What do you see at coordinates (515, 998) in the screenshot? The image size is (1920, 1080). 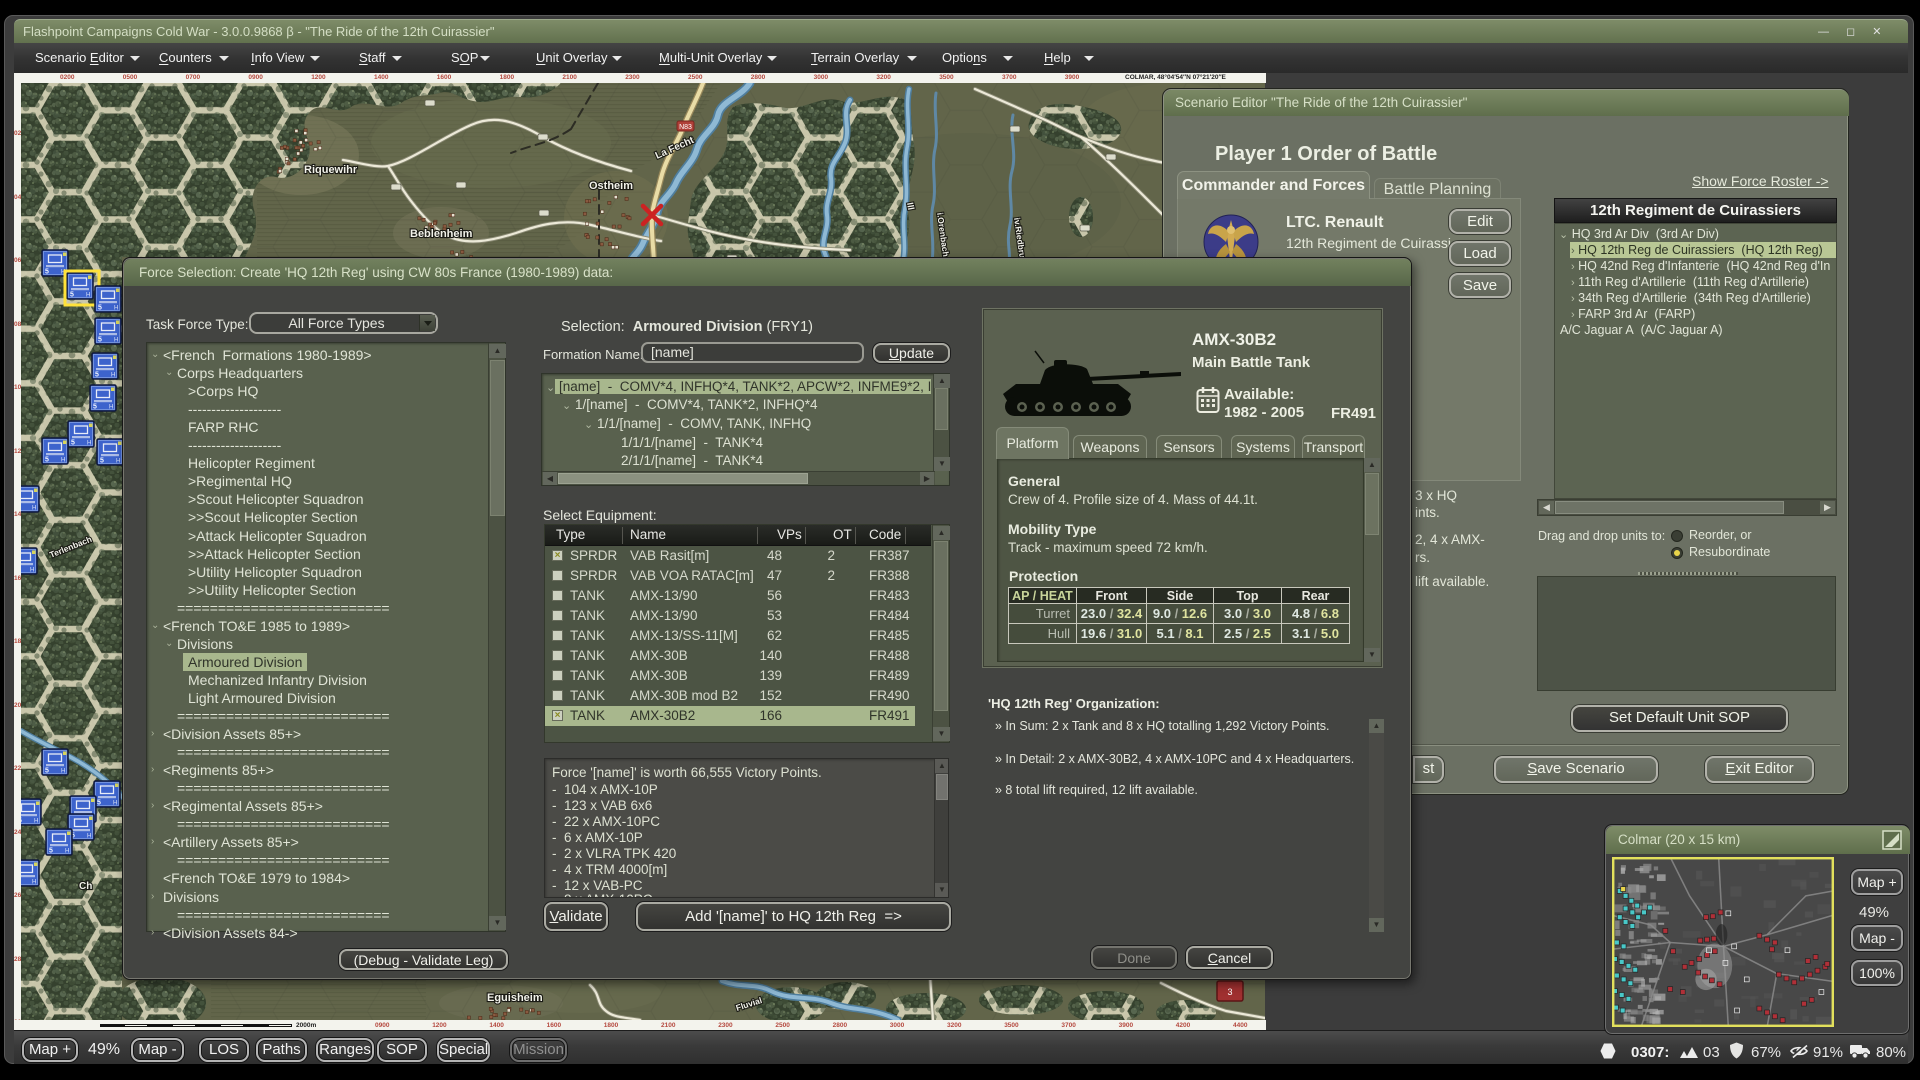 I see `svg-text: Eguisheim` at bounding box center [515, 998].